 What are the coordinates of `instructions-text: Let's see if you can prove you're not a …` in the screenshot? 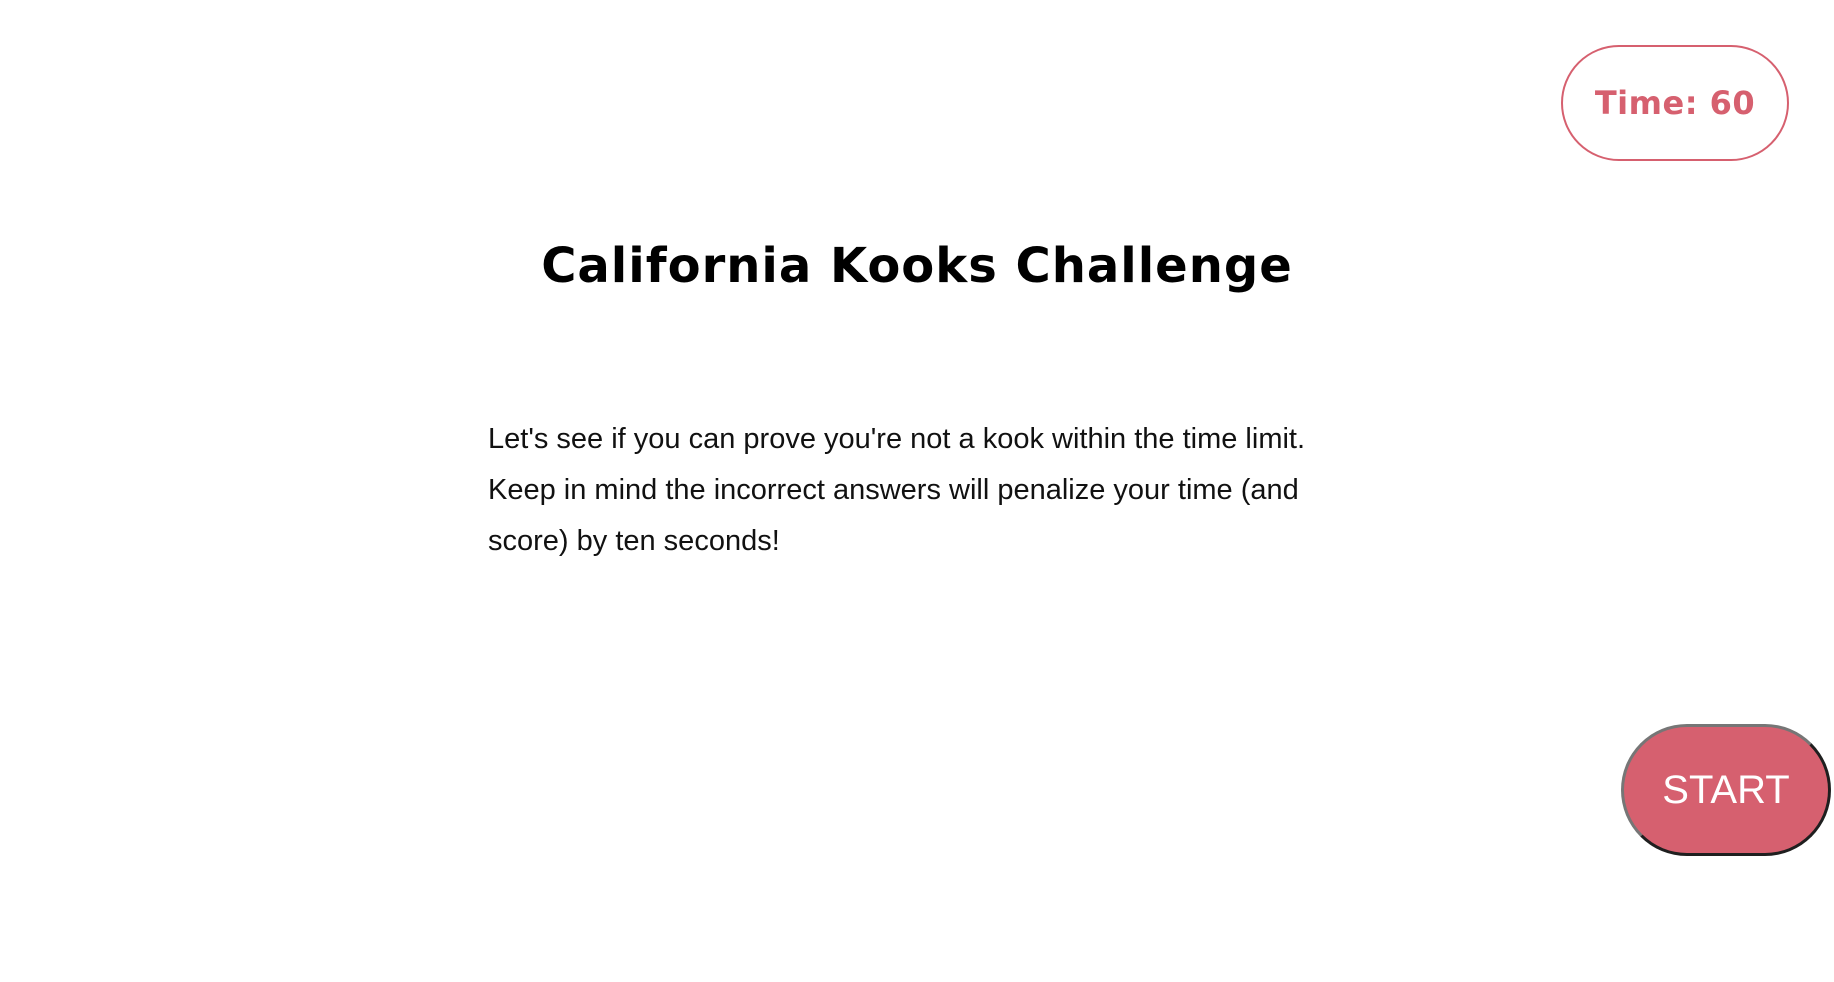 It's located at (897, 490).